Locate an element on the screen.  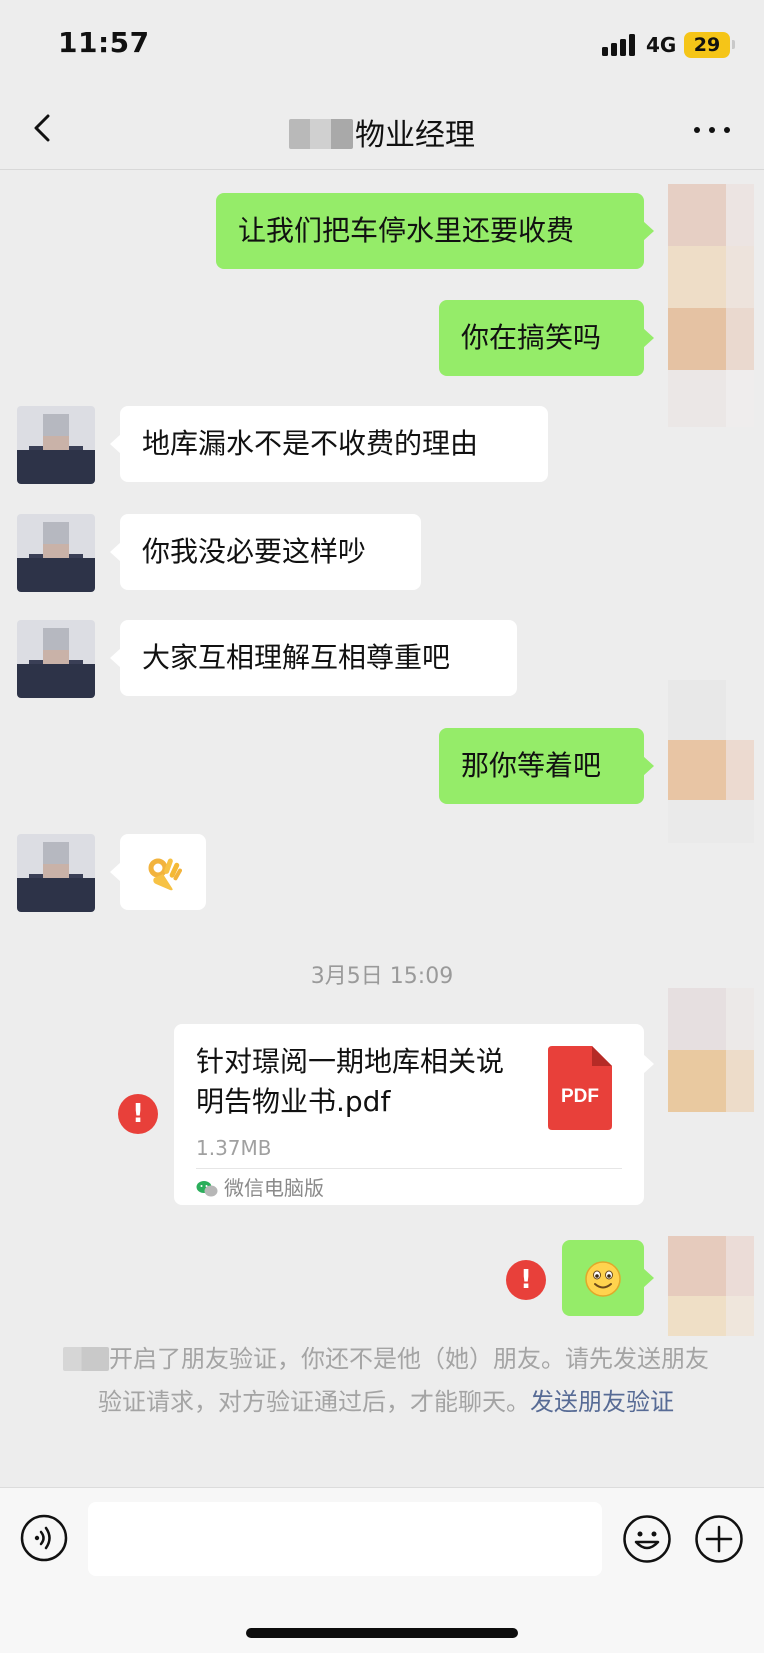
message-bubble-incoming: 大家互相理解互相尊重吧 is located at coordinates (313, 658).